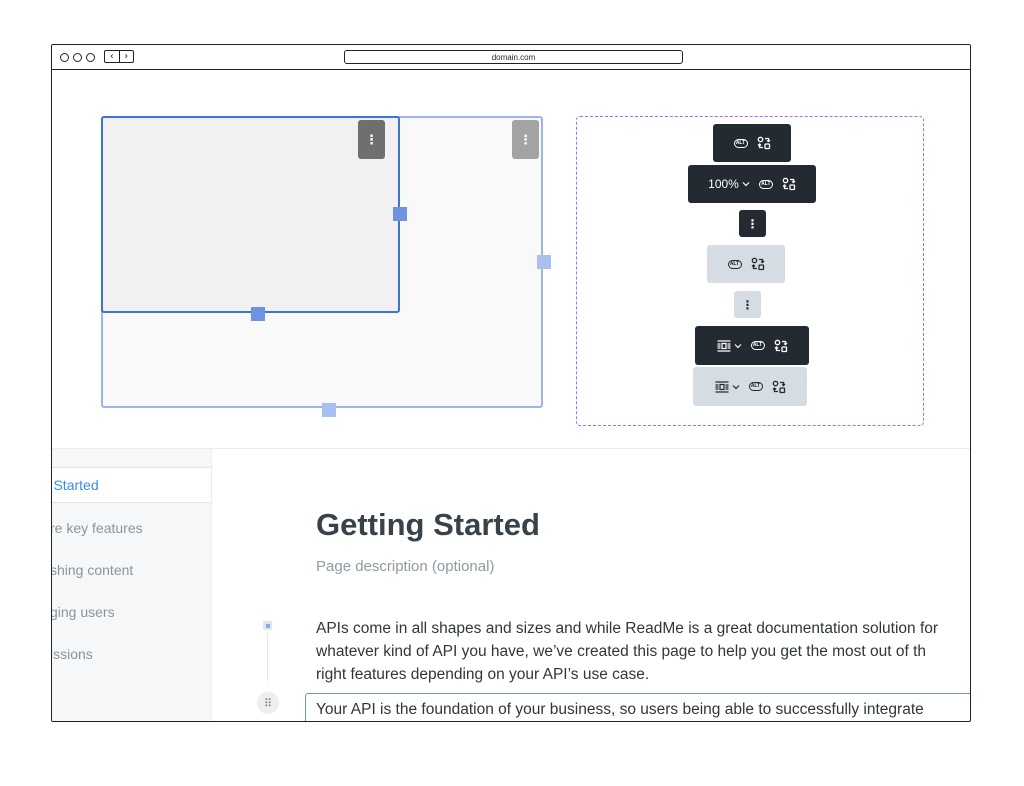 The width and height of the screenshot is (1024, 786). Describe the element at coordinates (752, 143) in the screenshot. I see `image-toolbar-dark-basic: ALT` at that location.